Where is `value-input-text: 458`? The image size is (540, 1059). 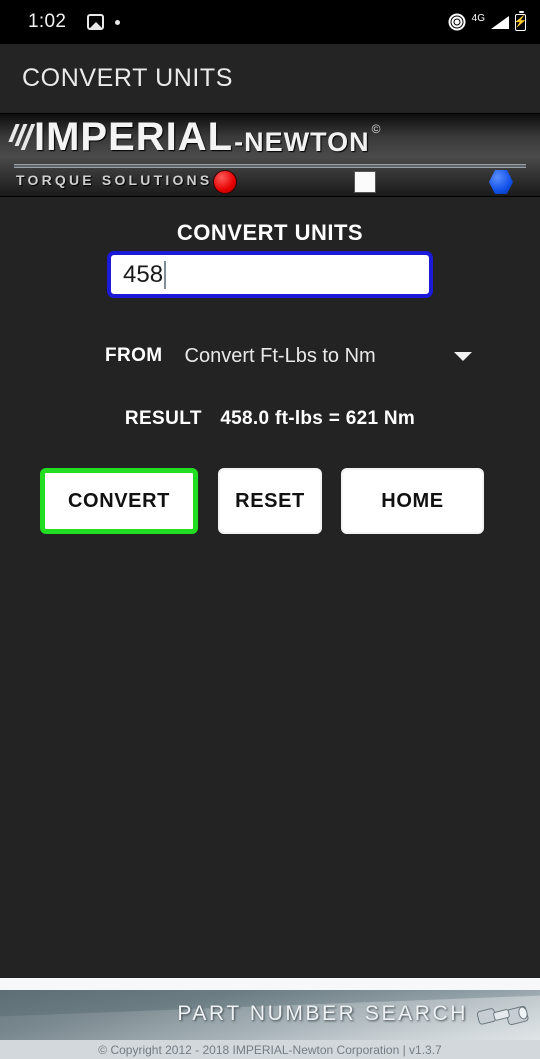
value-input-text: 458 is located at coordinates (143, 274).